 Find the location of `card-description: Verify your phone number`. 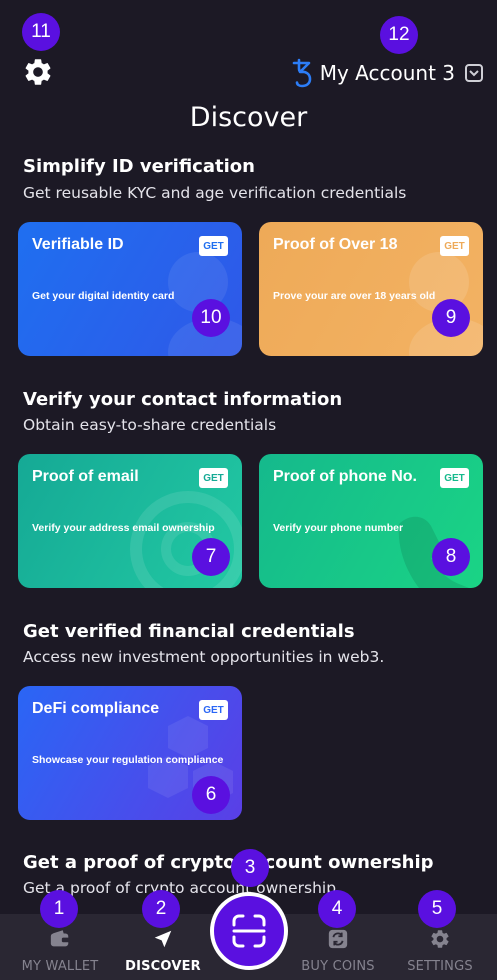

card-description: Verify your phone number is located at coordinates (338, 528).